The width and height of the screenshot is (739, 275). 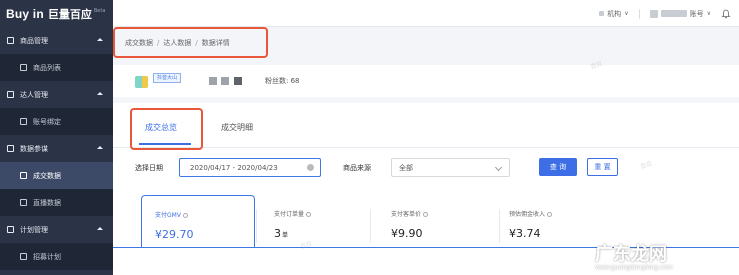 What do you see at coordinates (631, 254) in the screenshot?
I see `site-watermark-text: 广东龙网` at bounding box center [631, 254].